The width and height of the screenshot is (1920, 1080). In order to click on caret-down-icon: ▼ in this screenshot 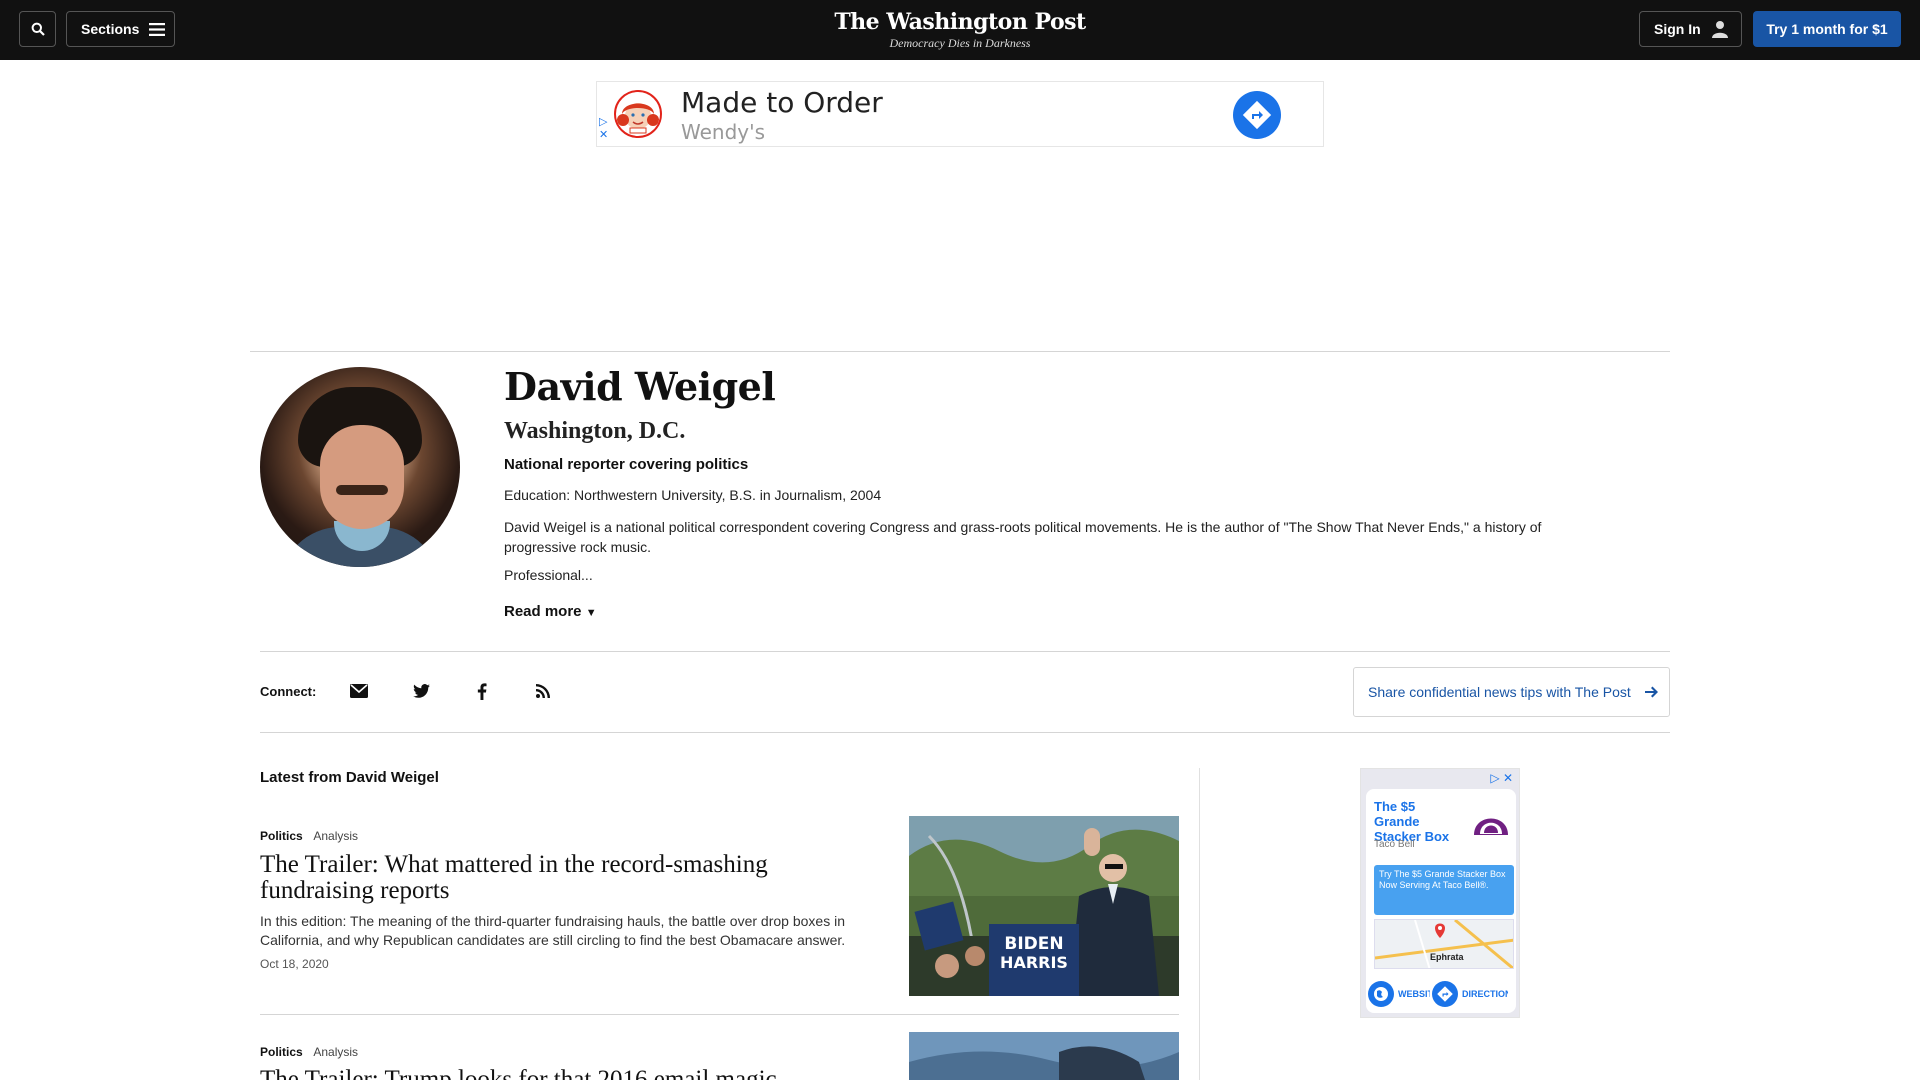, I will do `click(591, 613)`.